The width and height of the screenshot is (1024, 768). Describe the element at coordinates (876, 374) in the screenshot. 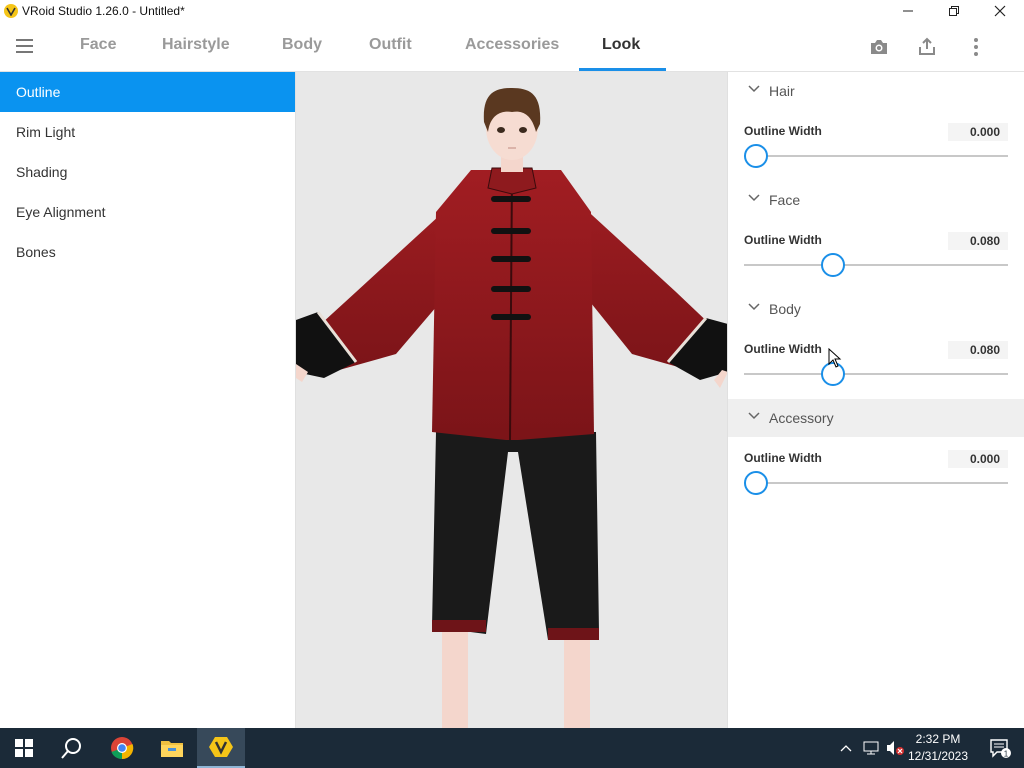

I see `body-outline-width-slider` at that location.